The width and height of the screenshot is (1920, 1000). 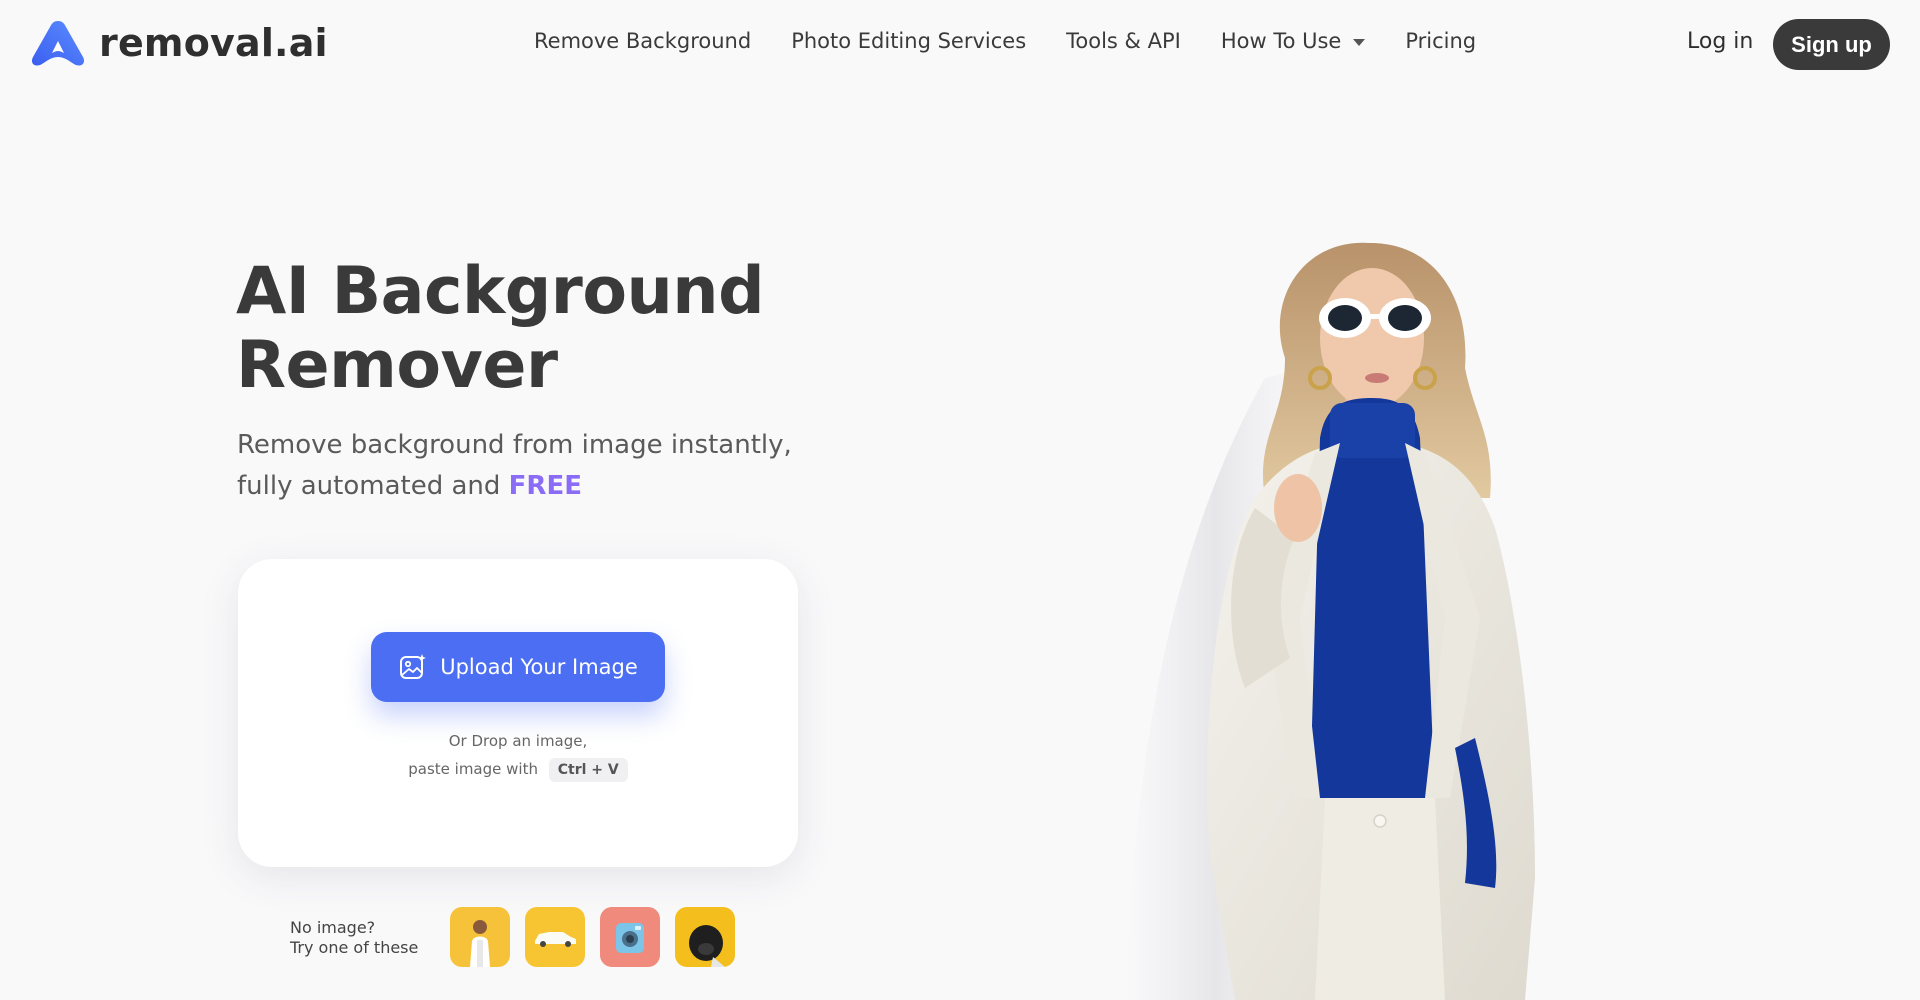 What do you see at coordinates (1123, 41) in the screenshot?
I see `nav-tools-api: Tools & API` at bounding box center [1123, 41].